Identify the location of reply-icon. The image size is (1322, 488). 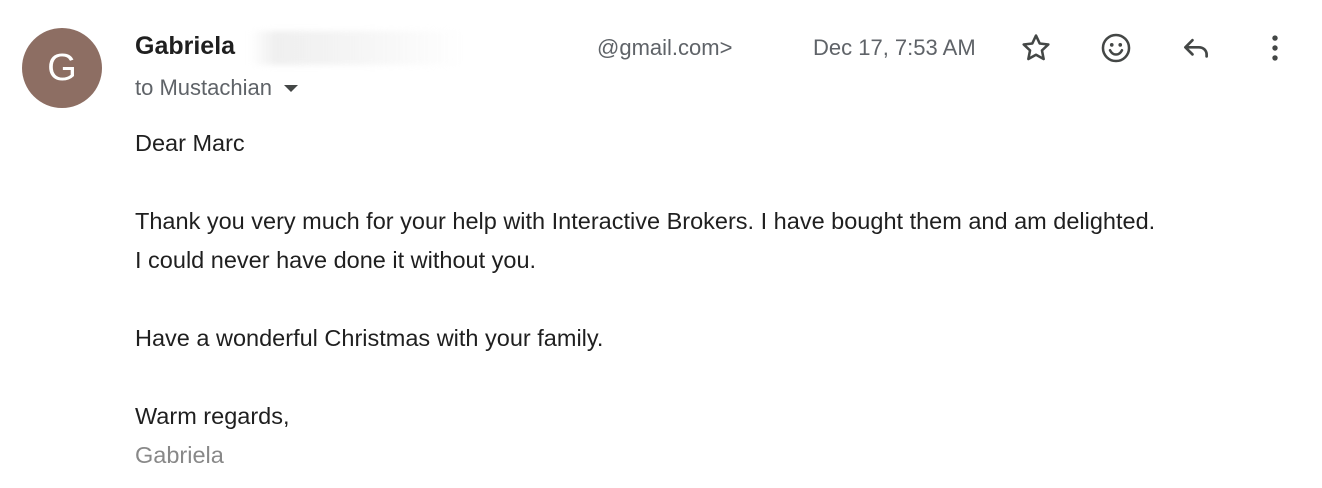
(1196, 48).